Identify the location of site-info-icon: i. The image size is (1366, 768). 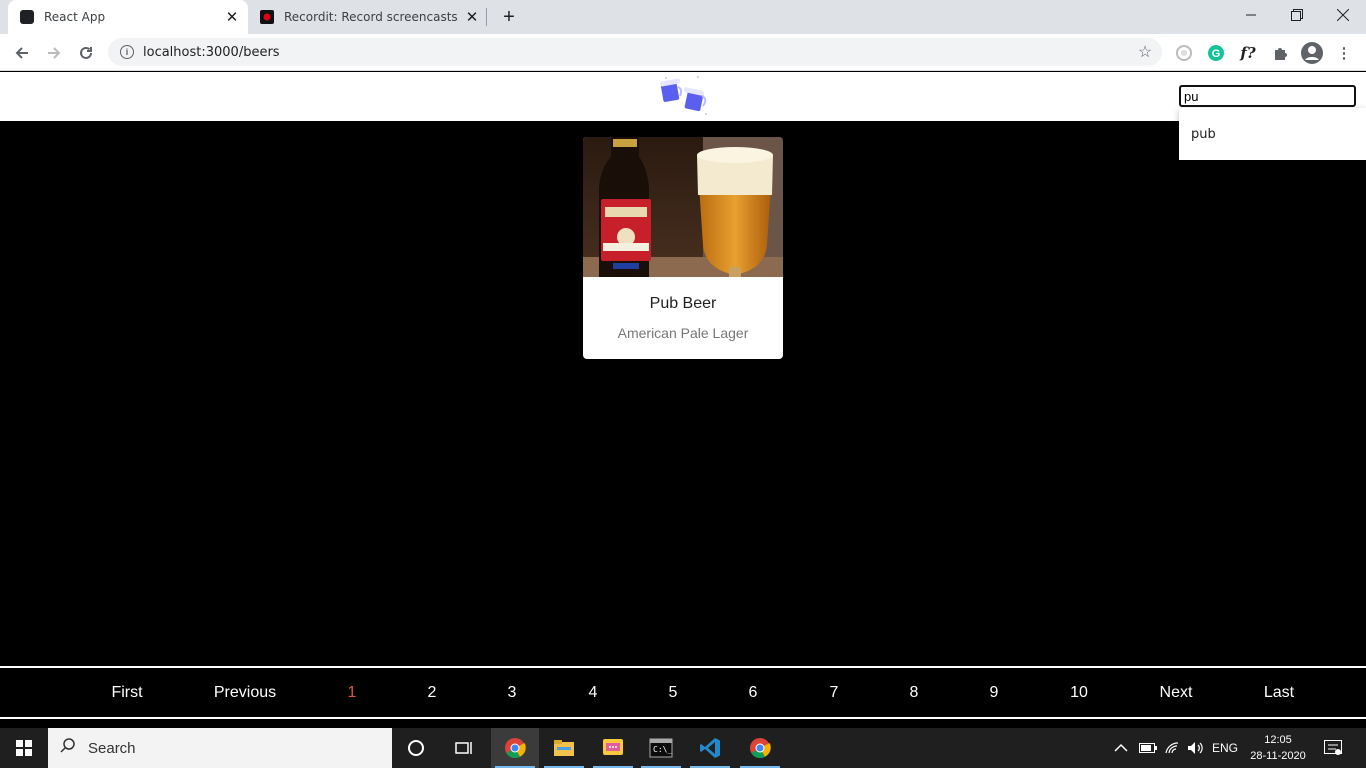
(127, 52).